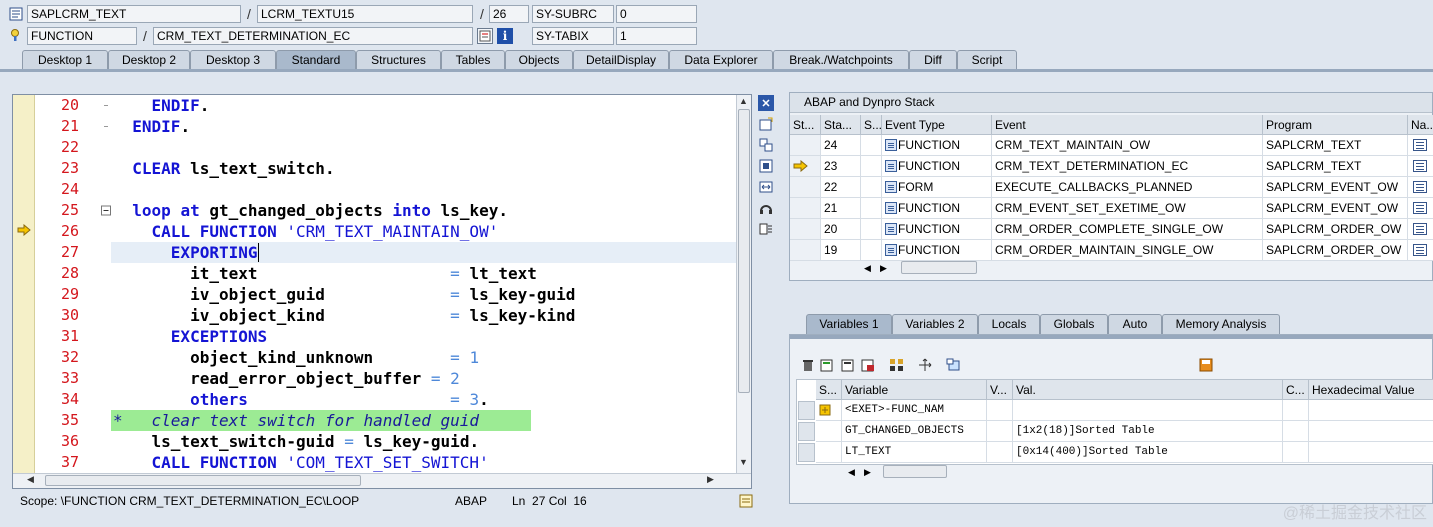 This screenshot has height=527, width=1433. What do you see at coordinates (766, 208) in the screenshot?
I see `services-icon` at bounding box center [766, 208].